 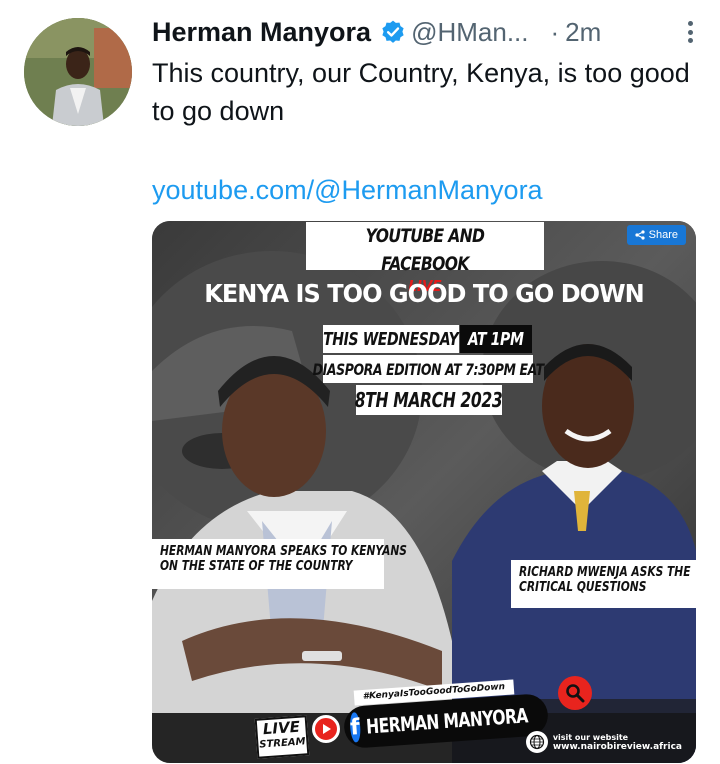 I want to click on day-box: THIS WEDNESDAY, so click(x=391, y=339).